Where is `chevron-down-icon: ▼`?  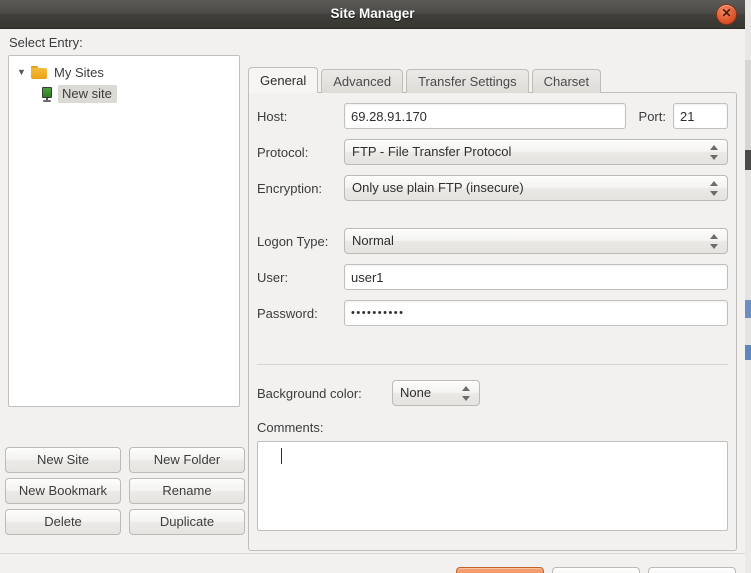 chevron-down-icon: ▼ is located at coordinates (24, 72).